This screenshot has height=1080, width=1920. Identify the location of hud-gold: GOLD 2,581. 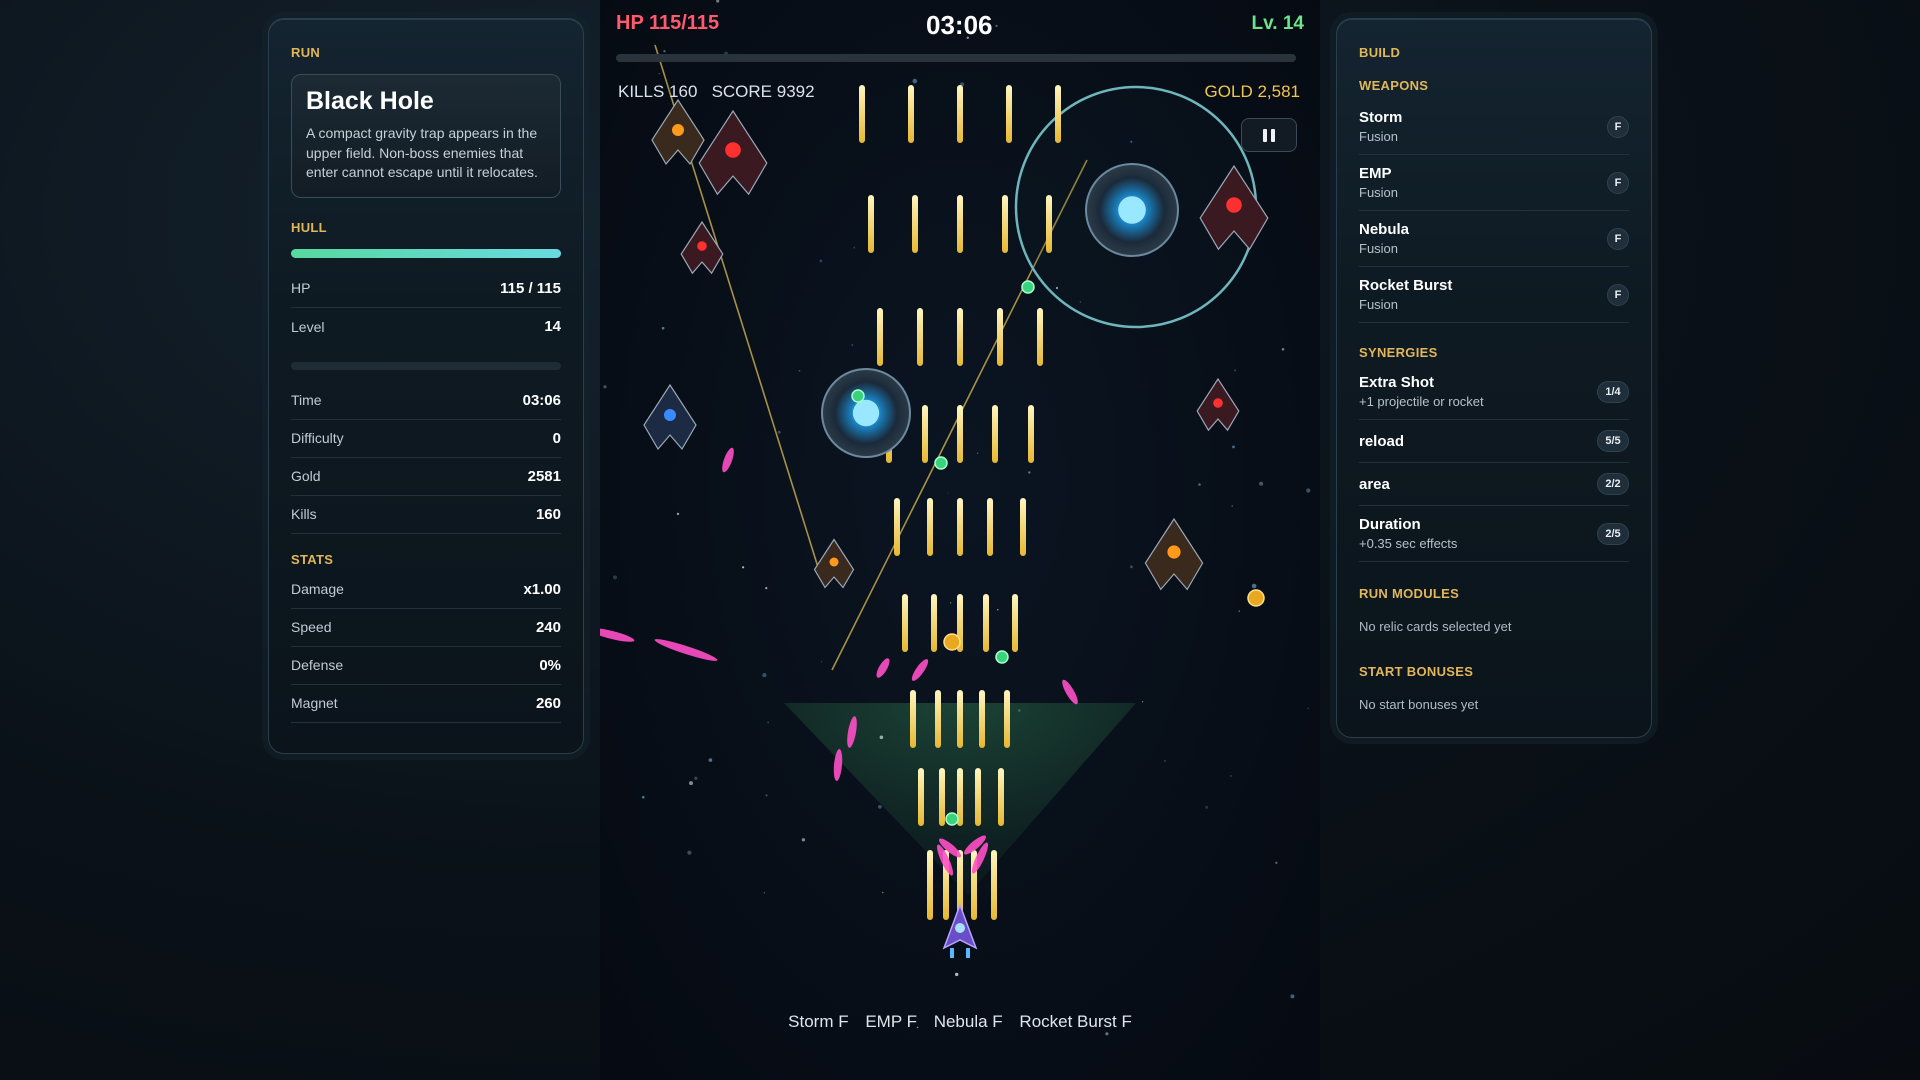
(1252, 91).